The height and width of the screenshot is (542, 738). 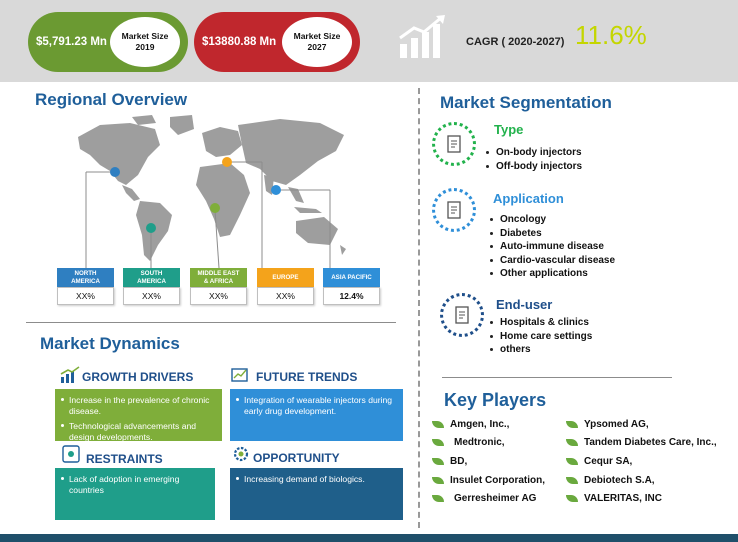 I want to click on region-name: MIDDLE EAST, so click(x=218, y=273).